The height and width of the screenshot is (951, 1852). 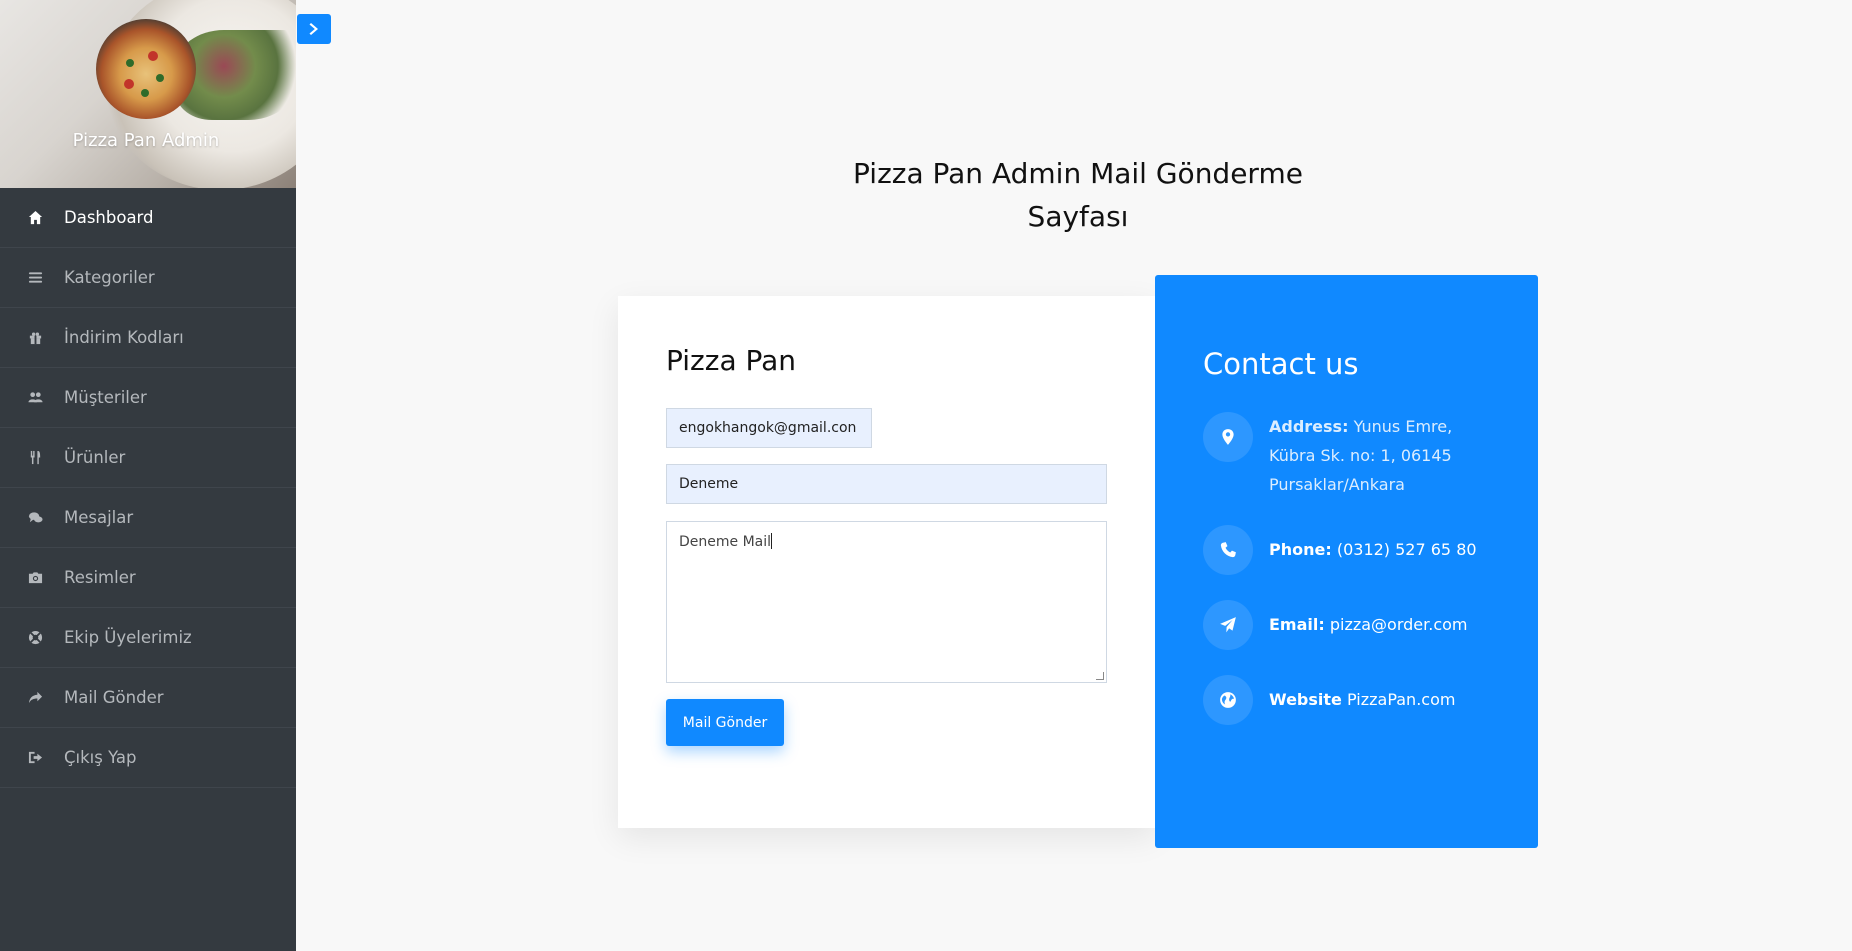 I want to click on sidebar-item-cikis-yap: Çıkış Yap, so click(x=148, y=758).